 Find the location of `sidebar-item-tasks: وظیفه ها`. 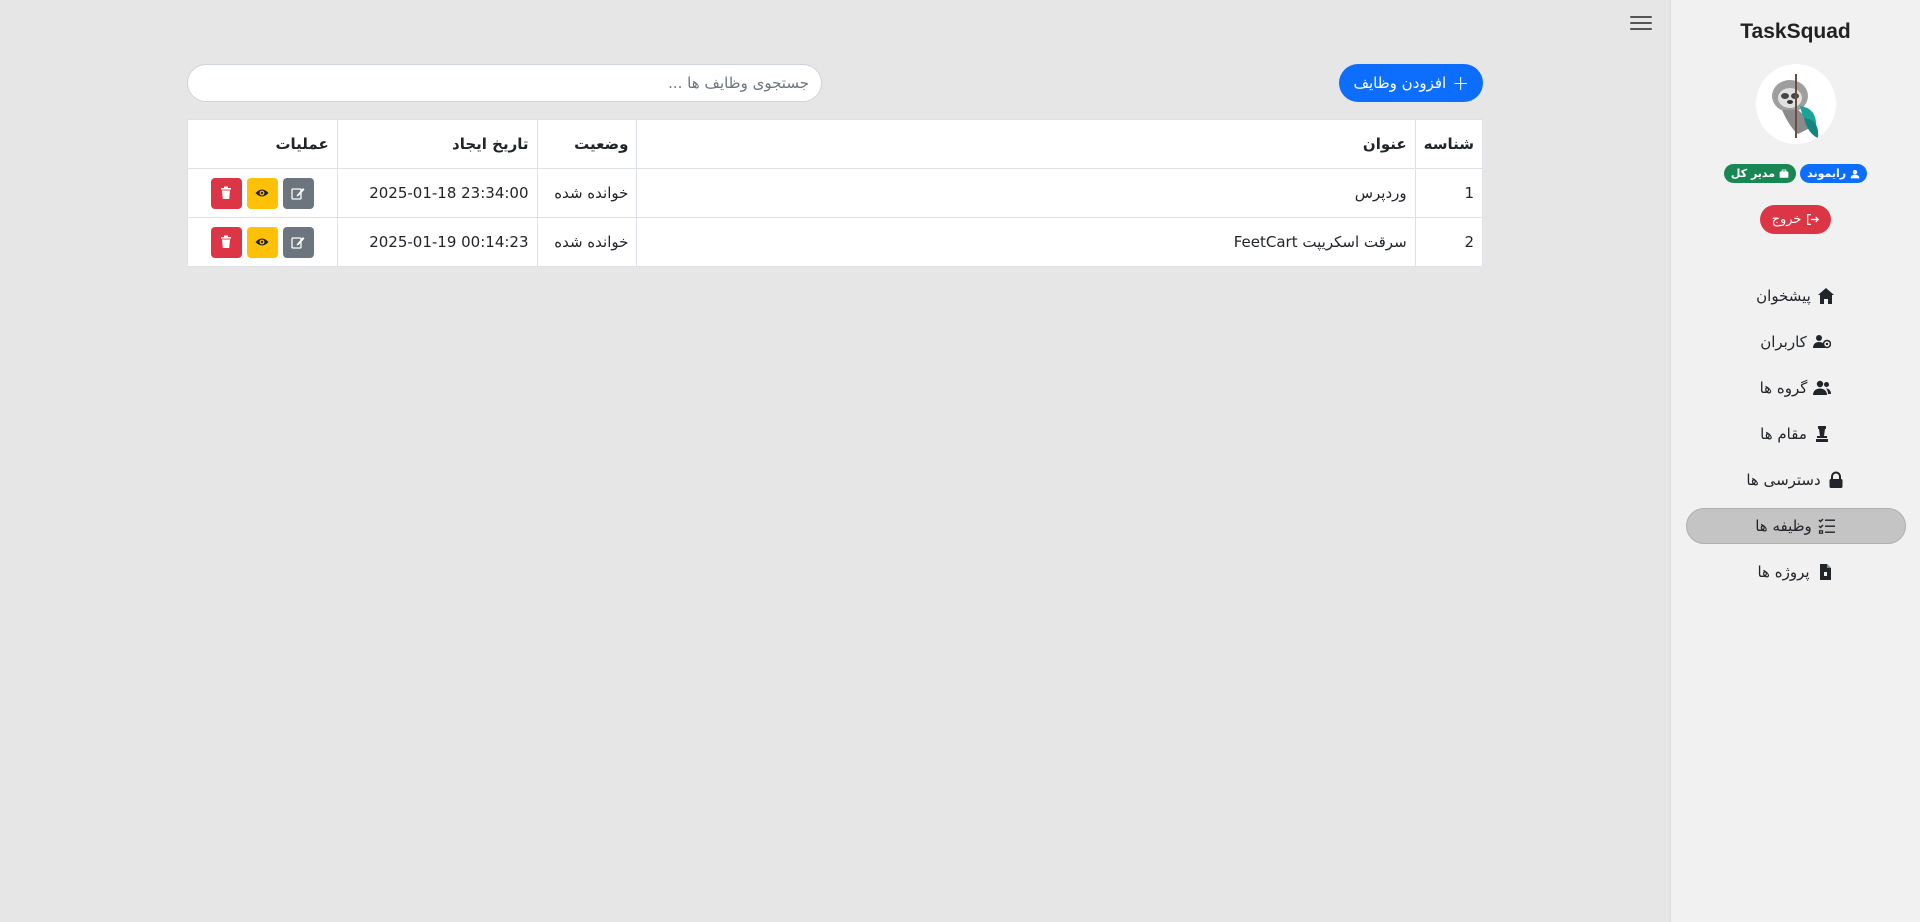

sidebar-item-tasks: وظیفه ها is located at coordinates (1795, 526).